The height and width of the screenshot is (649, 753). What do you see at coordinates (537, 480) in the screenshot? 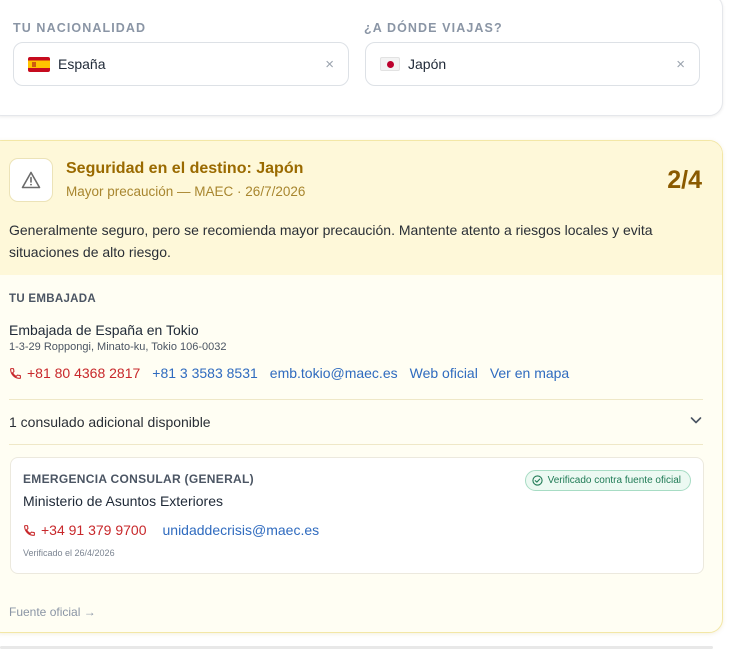
I see `check-circle-icon` at bounding box center [537, 480].